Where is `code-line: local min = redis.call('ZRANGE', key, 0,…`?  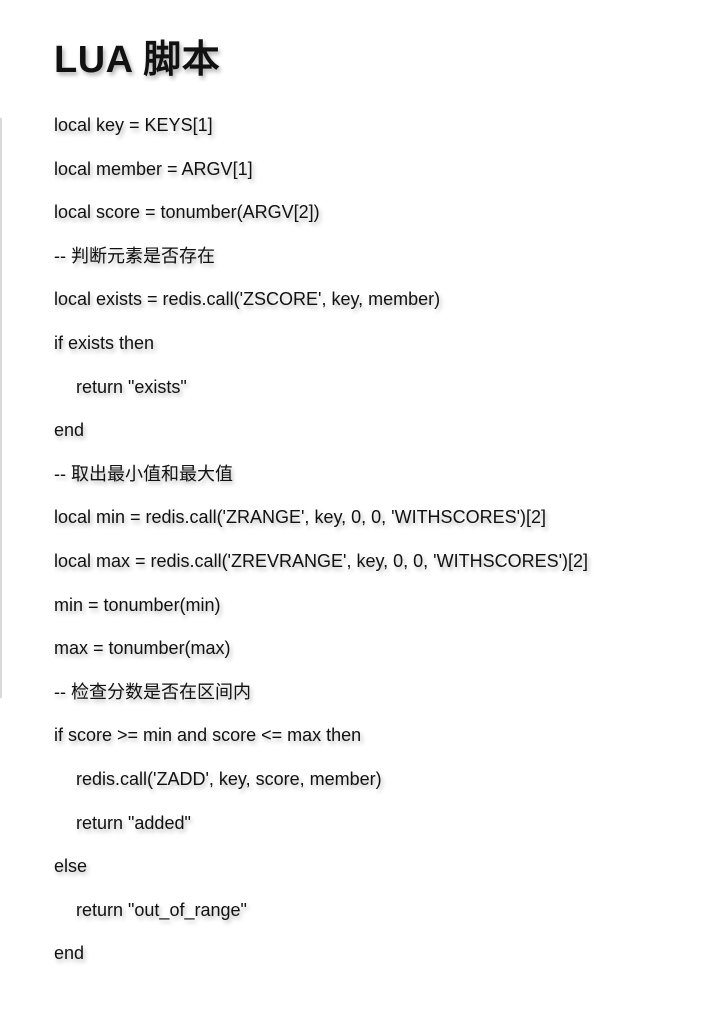 code-line: local min = redis.call('ZRANGE', key, 0,… is located at coordinates (300, 517).